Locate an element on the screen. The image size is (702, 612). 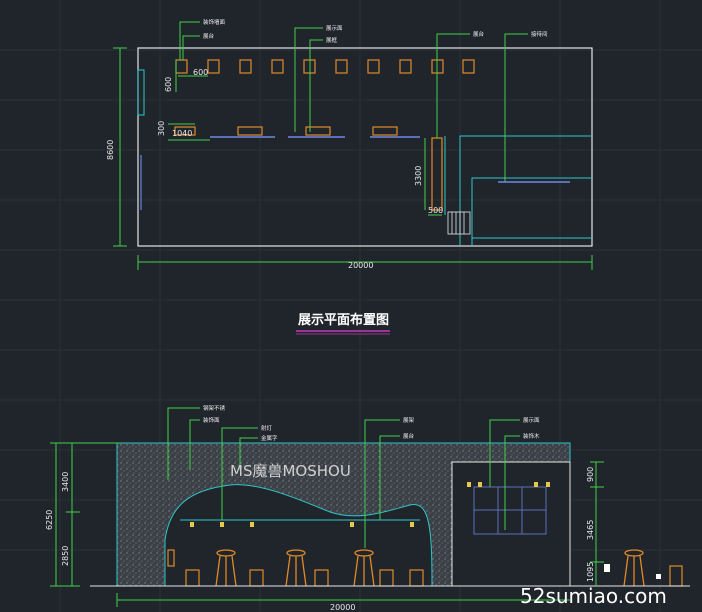
plan-display-boxes is located at coordinates (325, 66).